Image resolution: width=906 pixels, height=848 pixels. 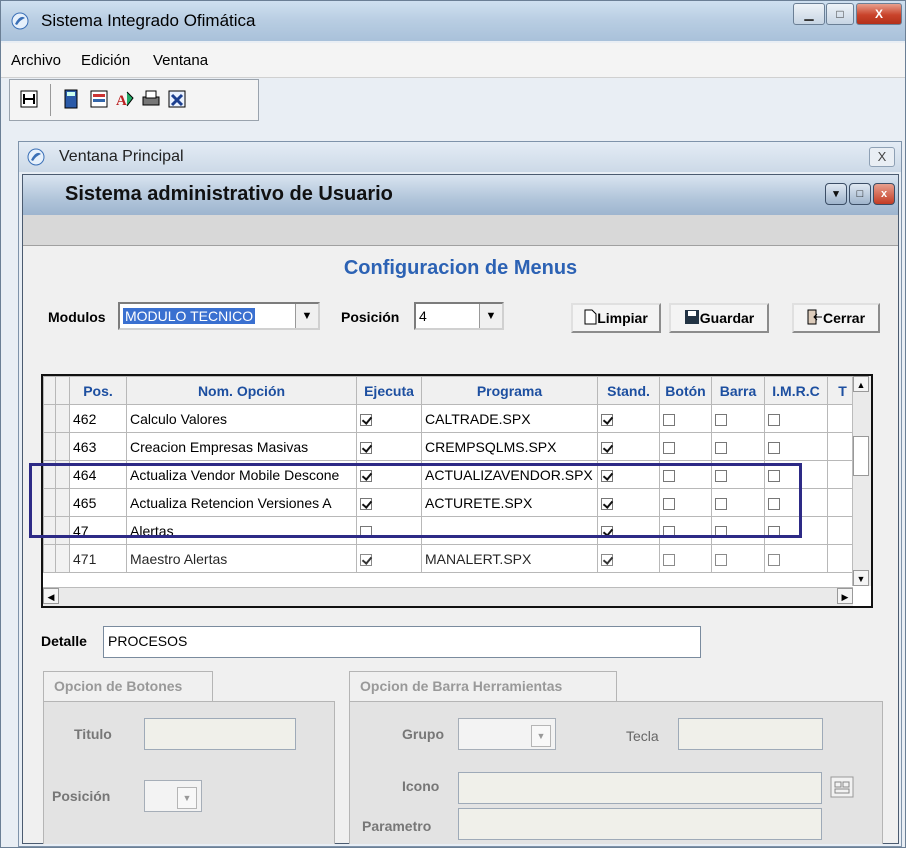 I want to click on column-header-boton: Botón, so click(x=685, y=390).